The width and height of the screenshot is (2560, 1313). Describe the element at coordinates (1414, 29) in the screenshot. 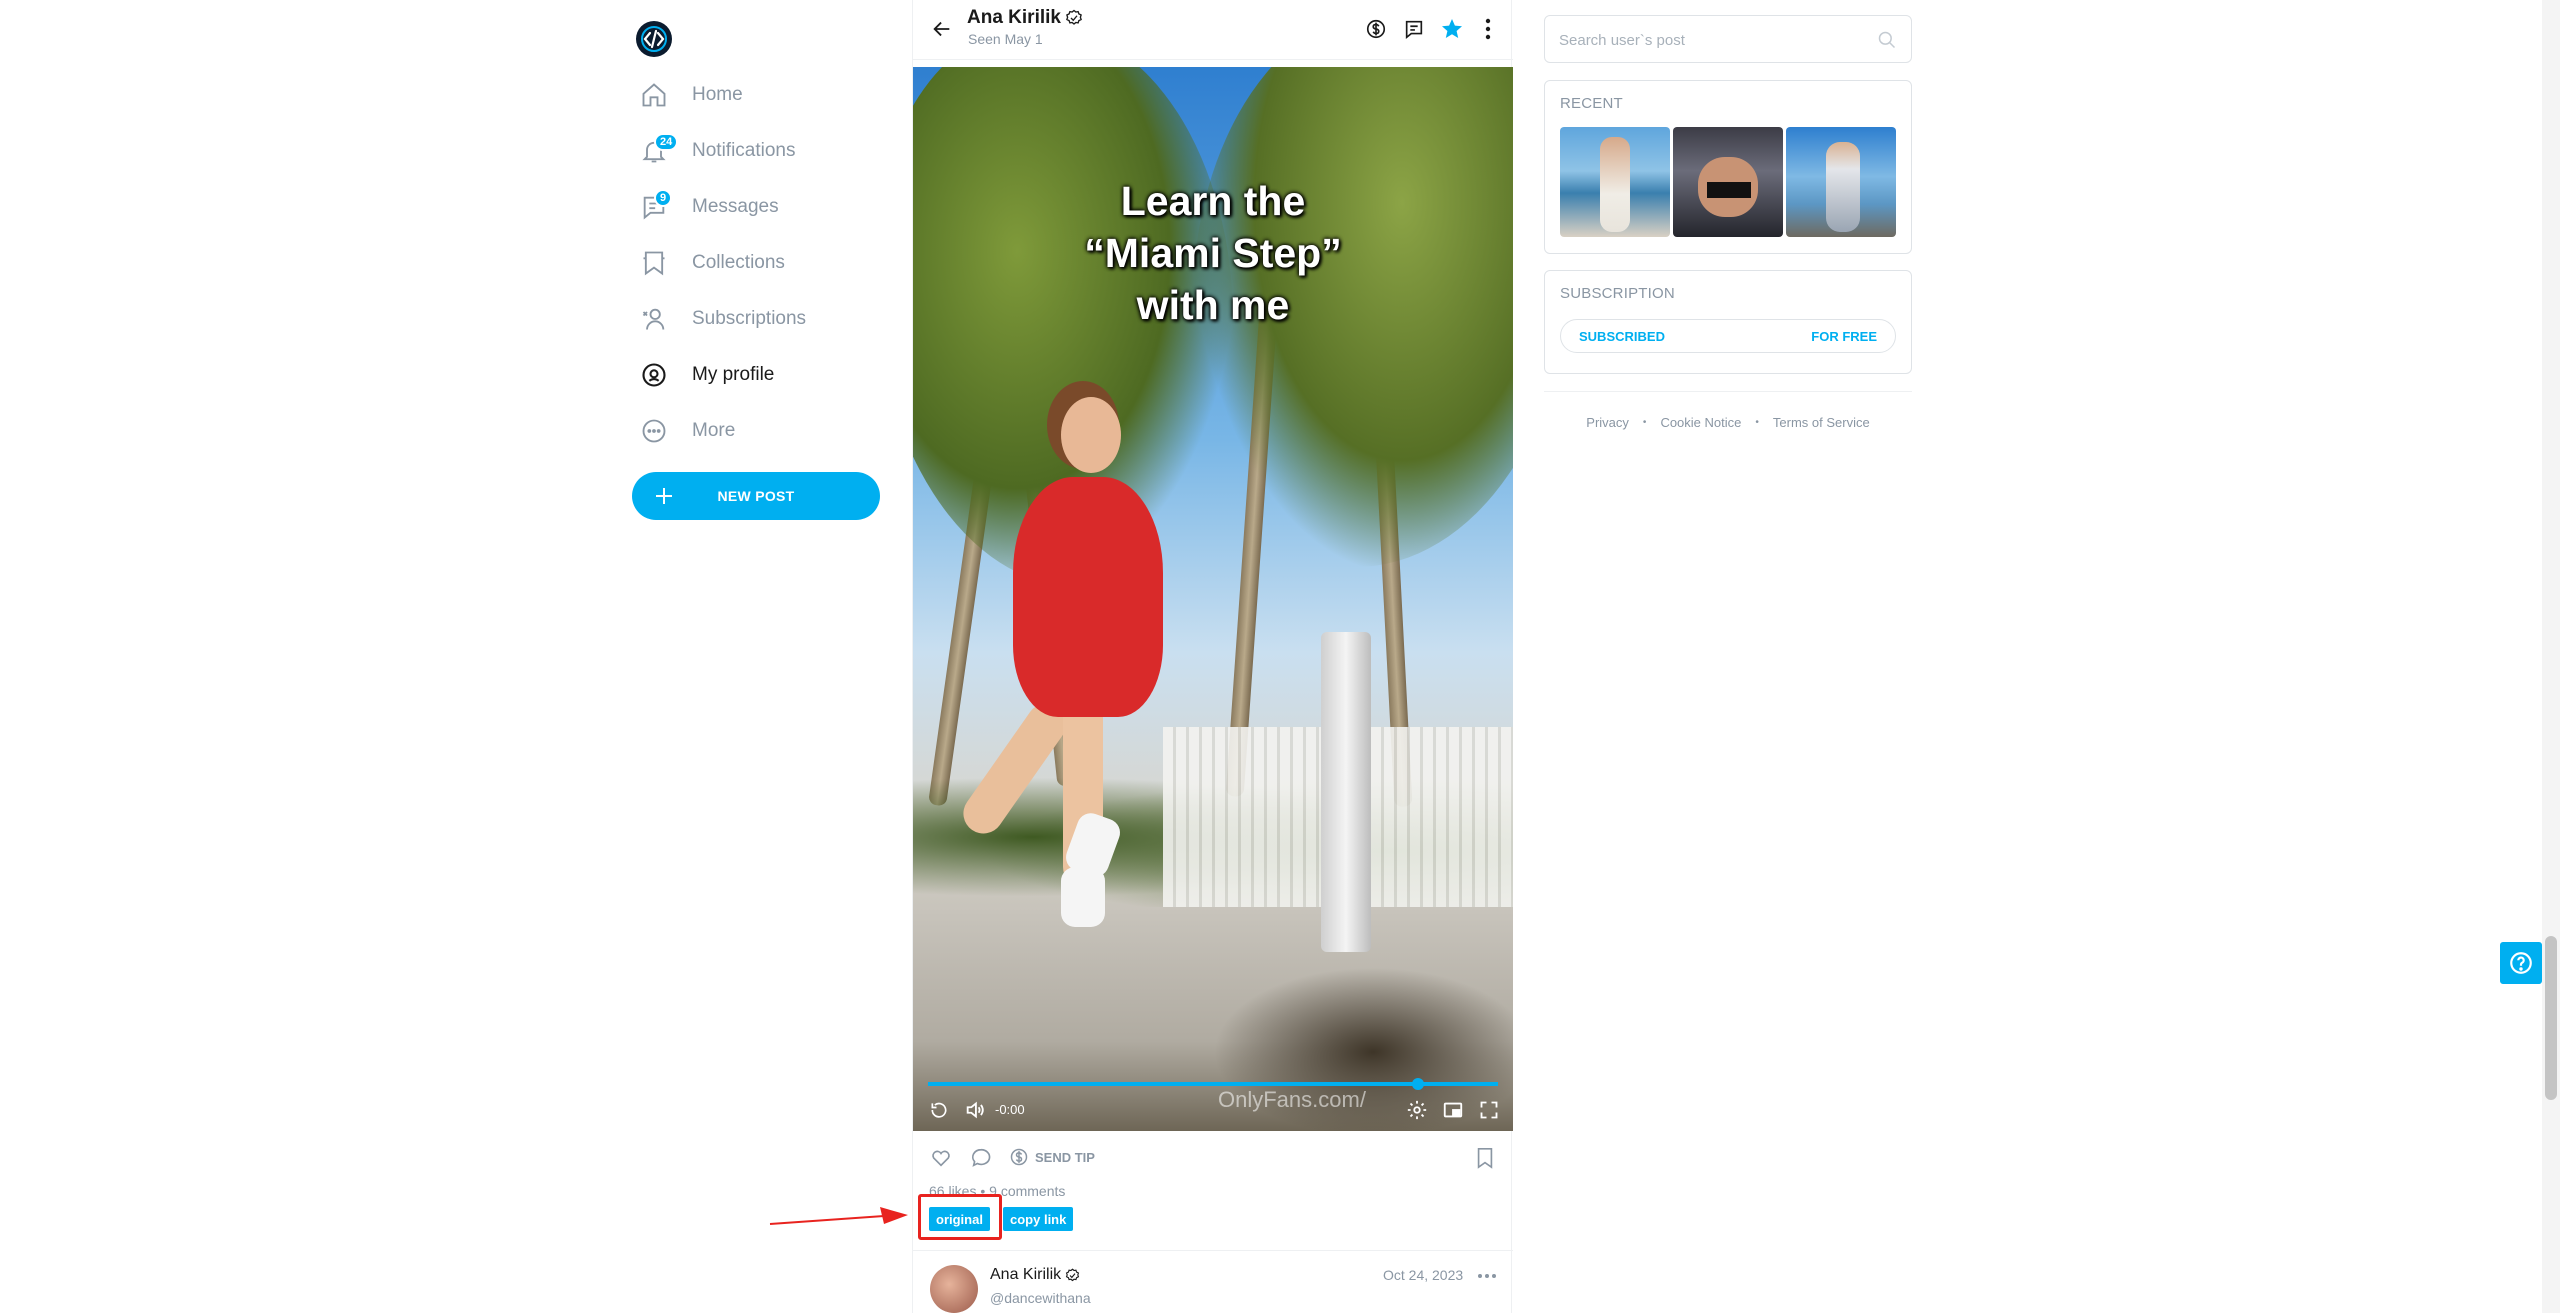

I see `chat-icon` at that location.